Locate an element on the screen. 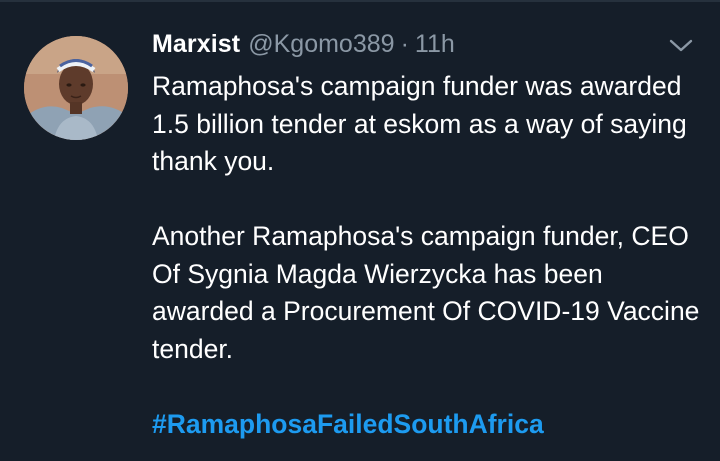  top-divider is located at coordinates (360, 1).